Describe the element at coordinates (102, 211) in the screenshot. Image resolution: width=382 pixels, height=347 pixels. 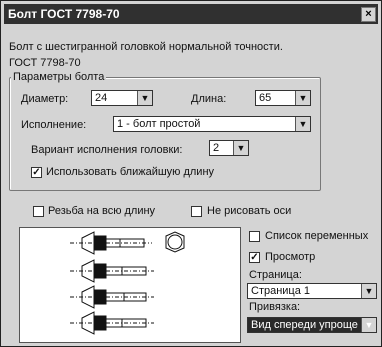
I see `full-thread-label: Резьба на всю длину` at that location.